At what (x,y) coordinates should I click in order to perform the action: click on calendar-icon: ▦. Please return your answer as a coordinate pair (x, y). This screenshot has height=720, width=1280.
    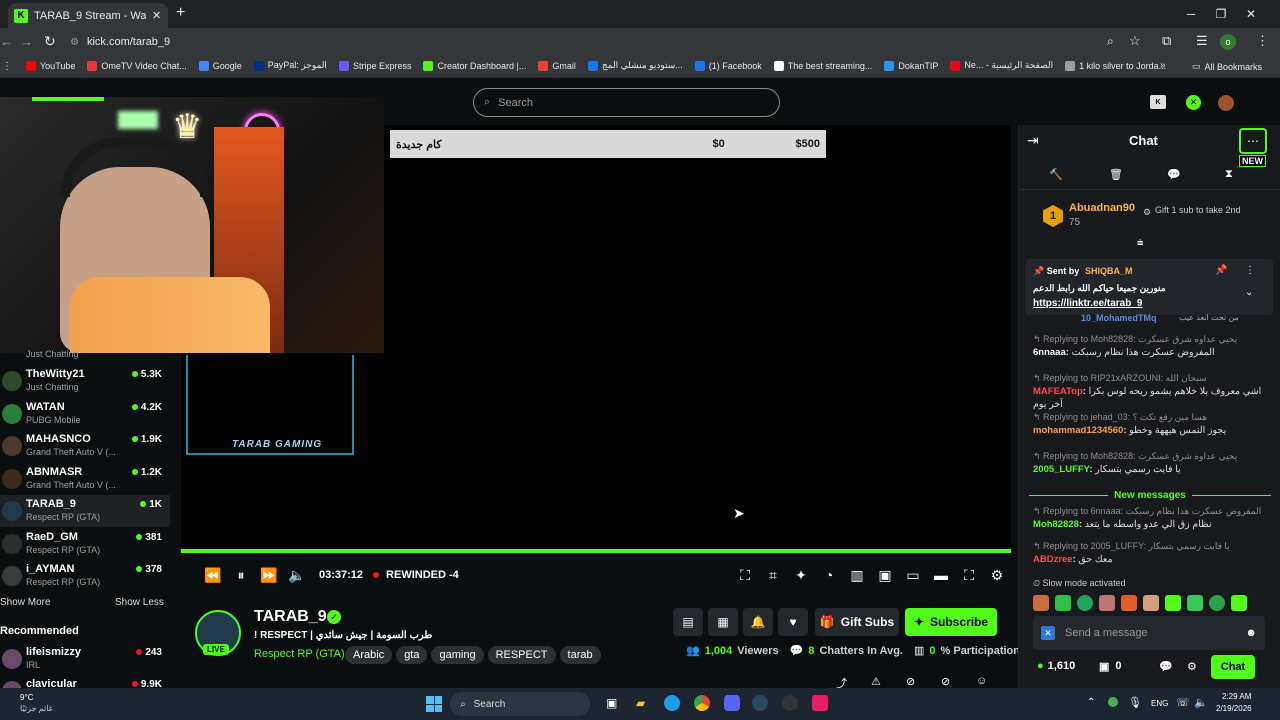
    Looking at the image, I should click on (723, 622).